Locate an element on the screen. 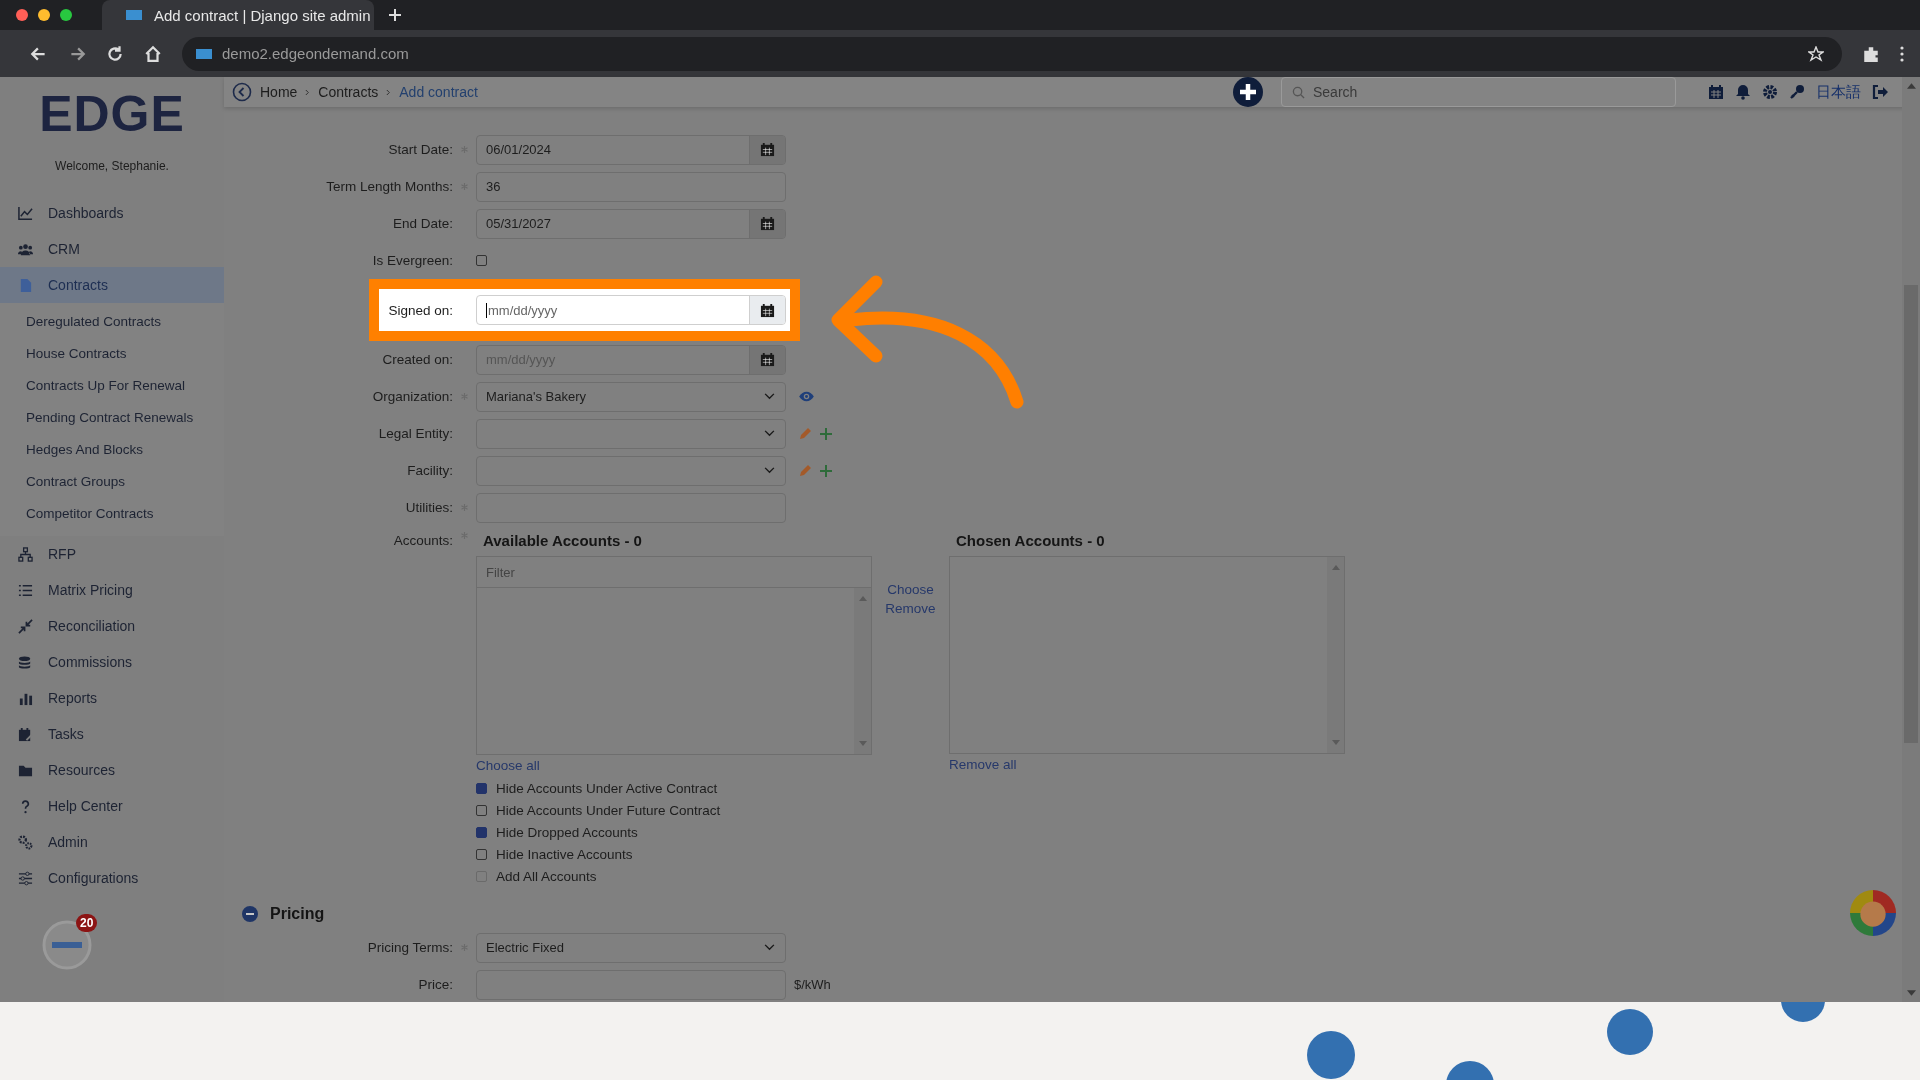 This screenshot has width=1920, height=1080. bookmark-star-icon is located at coordinates (1816, 53).